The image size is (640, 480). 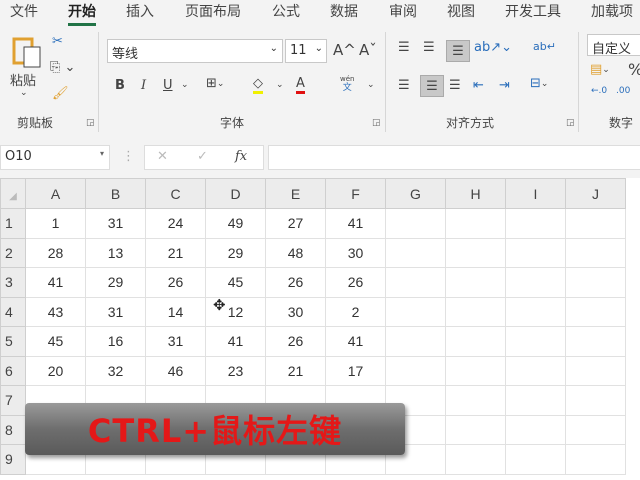 I want to click on column-header: B, so click(x=115, y=193).